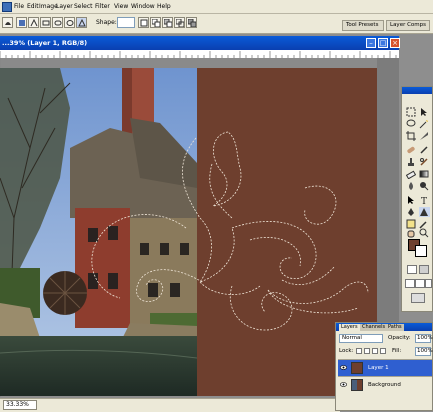 This screenshot has height=412, width=433. What do you see at coordinates (383, 43) in the screenshot?
I see `maximize-button: □` at bounding box center [383, 43].